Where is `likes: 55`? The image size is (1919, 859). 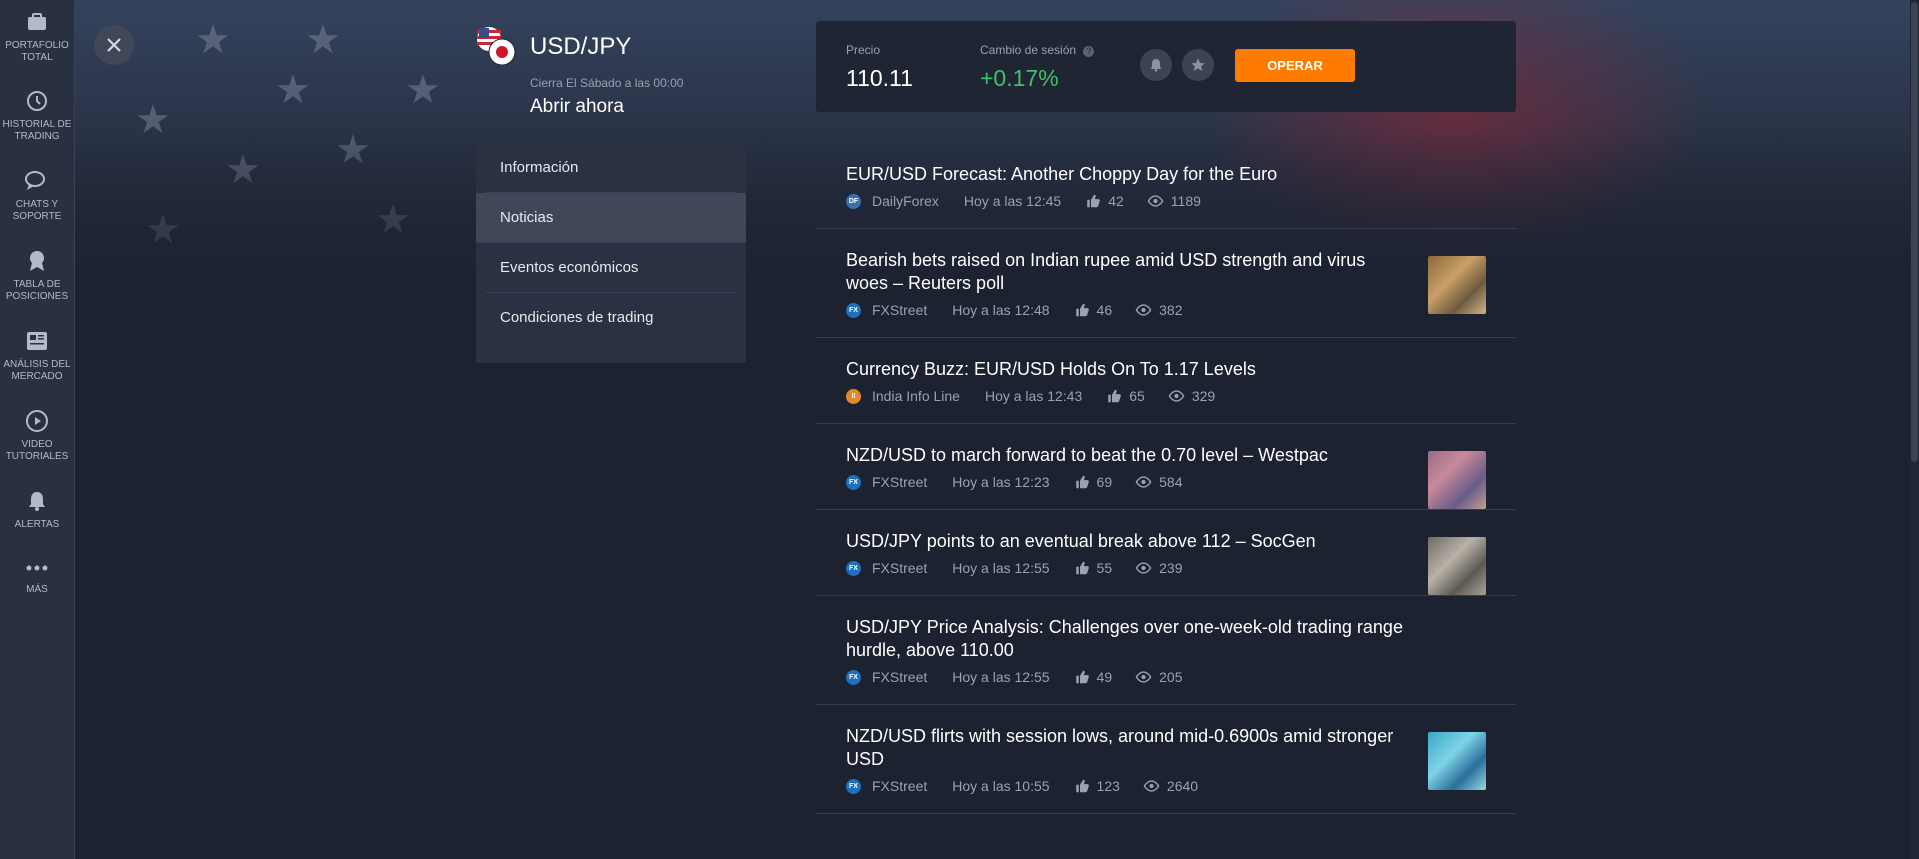
likes: 55 is located at coordinates (1094, 568).